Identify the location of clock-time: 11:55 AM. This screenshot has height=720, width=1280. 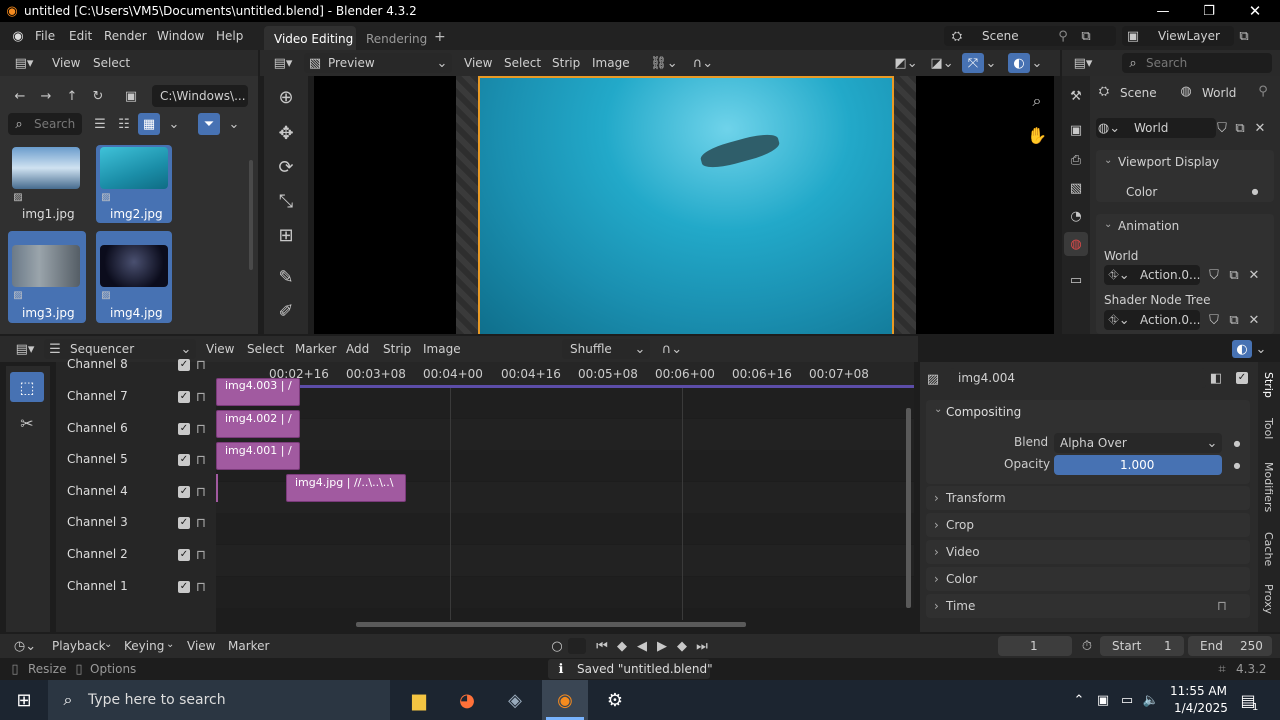
(1198, 691).